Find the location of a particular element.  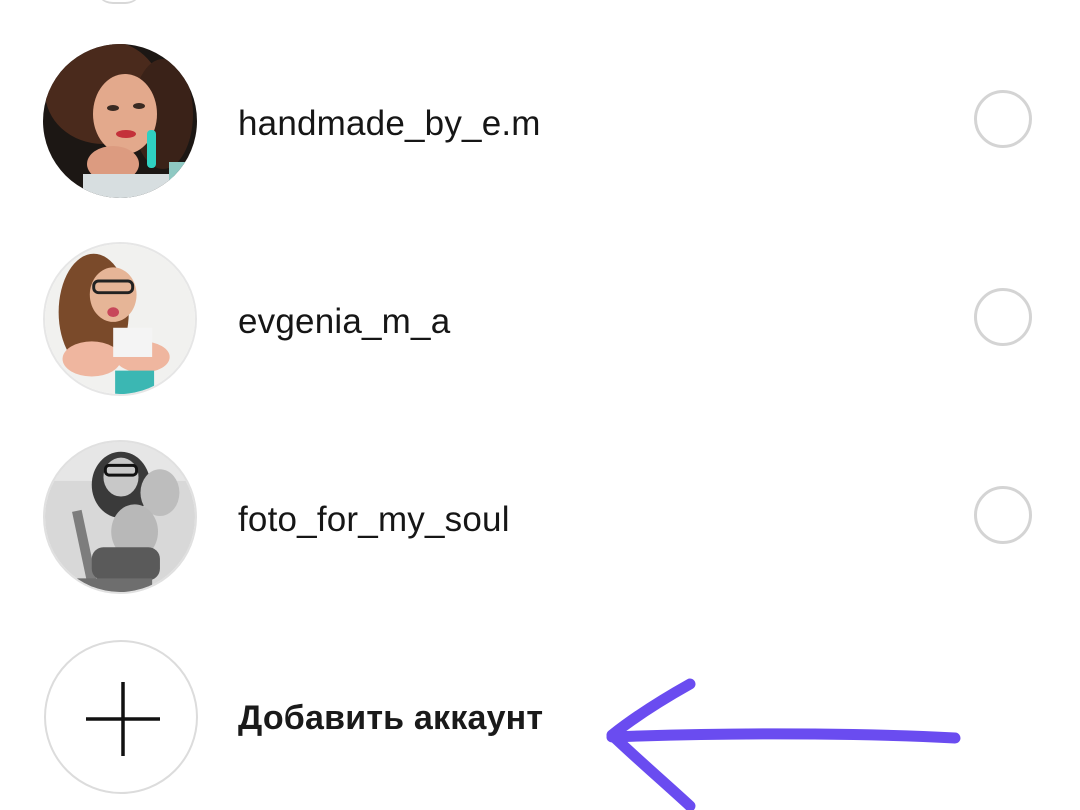

add-account-icon-circle is located at coordinates (121, 717).